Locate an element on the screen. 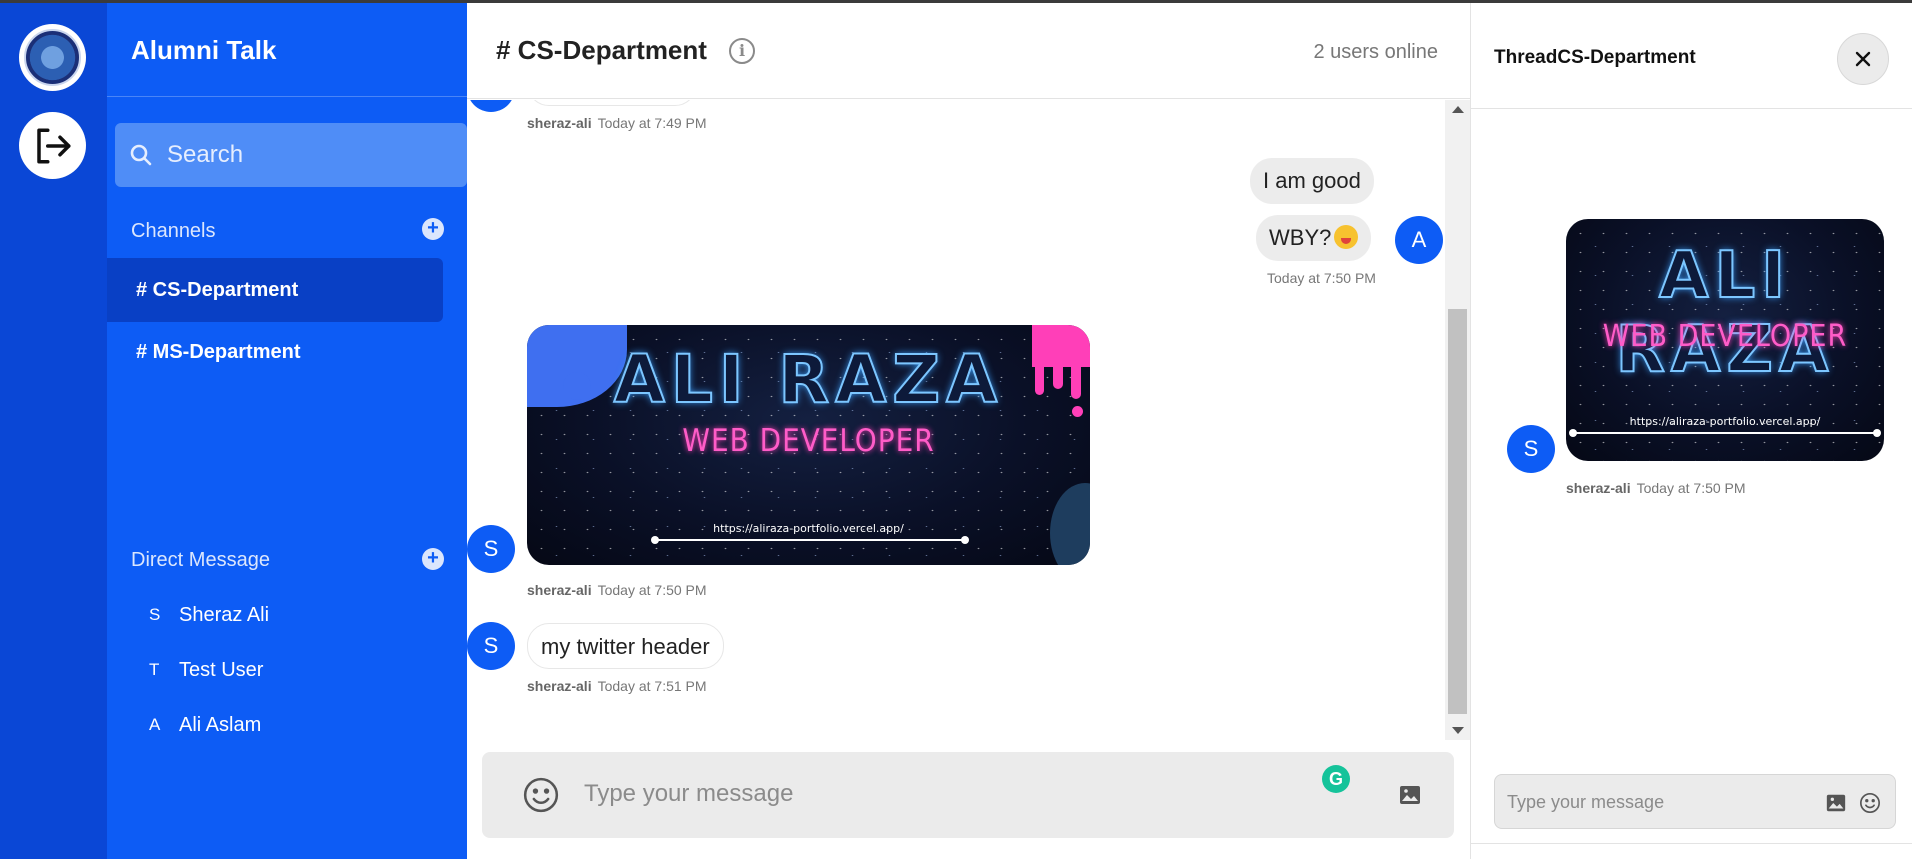 The width and height of the screenshot is (1912, 859). scroll-up-arrow-icon is located at coordinates (1458, 109).